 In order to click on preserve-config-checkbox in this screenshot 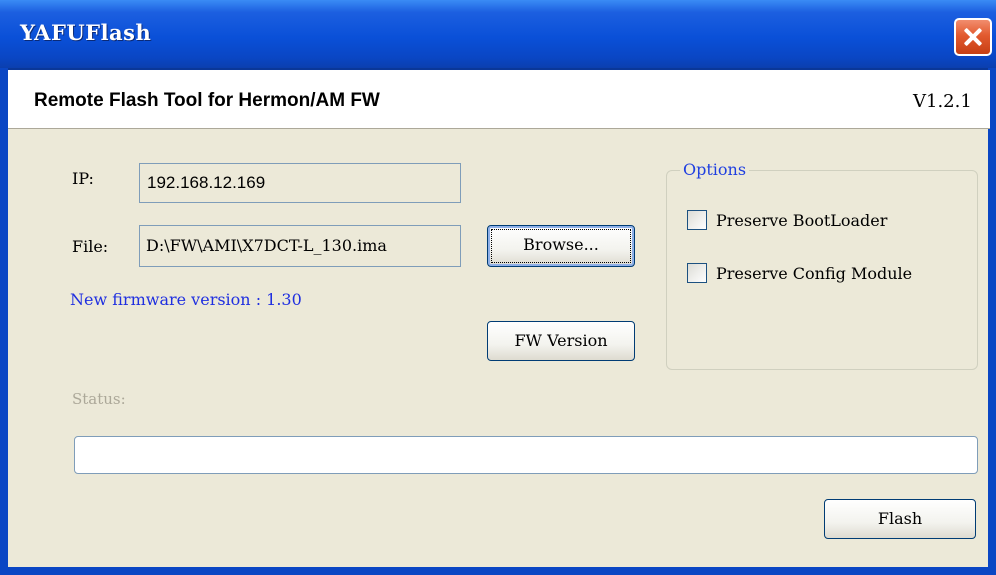, I will do `click(697, 273)`.